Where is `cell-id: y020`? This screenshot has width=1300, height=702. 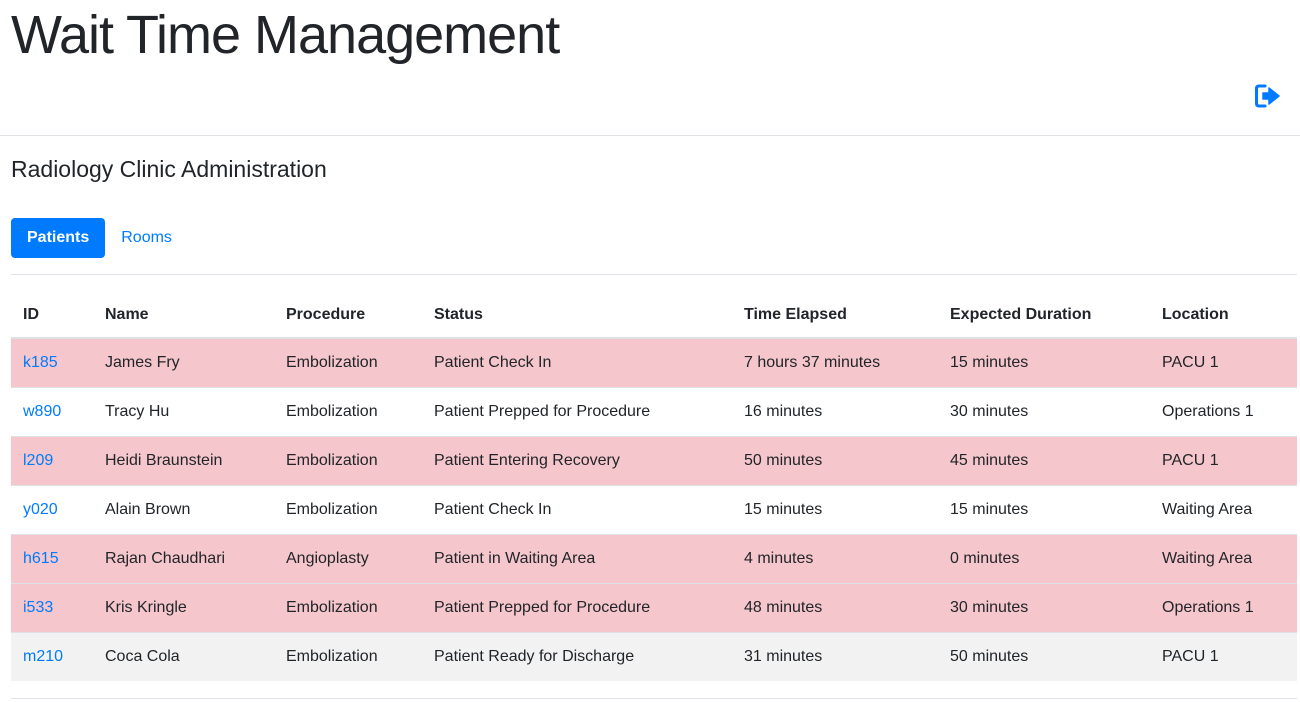 cell-id: y020 is located at coordinates (52, 509).